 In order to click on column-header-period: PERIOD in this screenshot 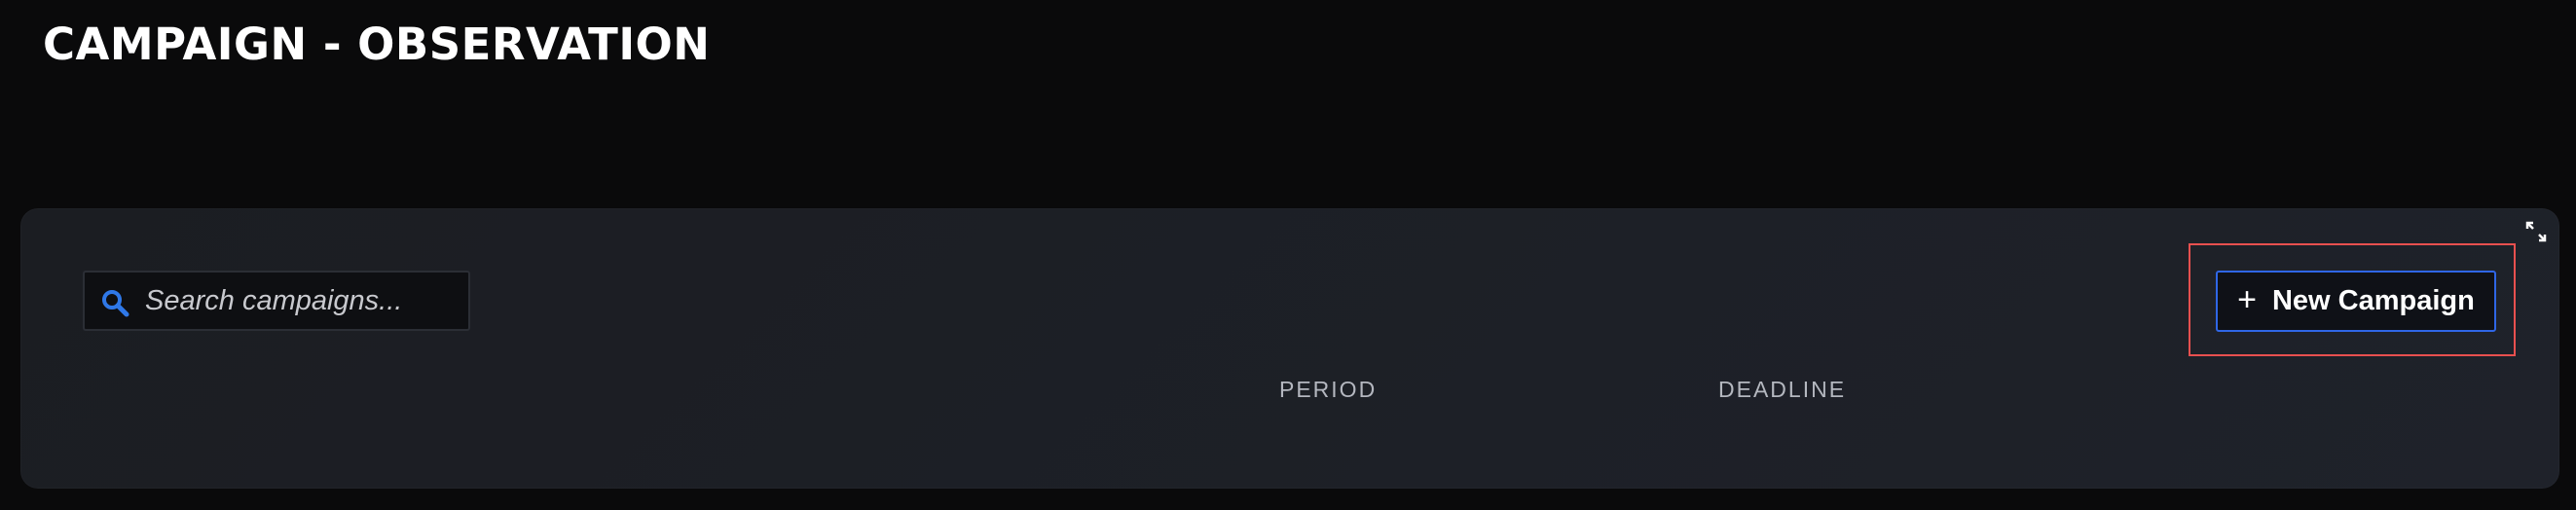, I will do `click(1328, 389)`.